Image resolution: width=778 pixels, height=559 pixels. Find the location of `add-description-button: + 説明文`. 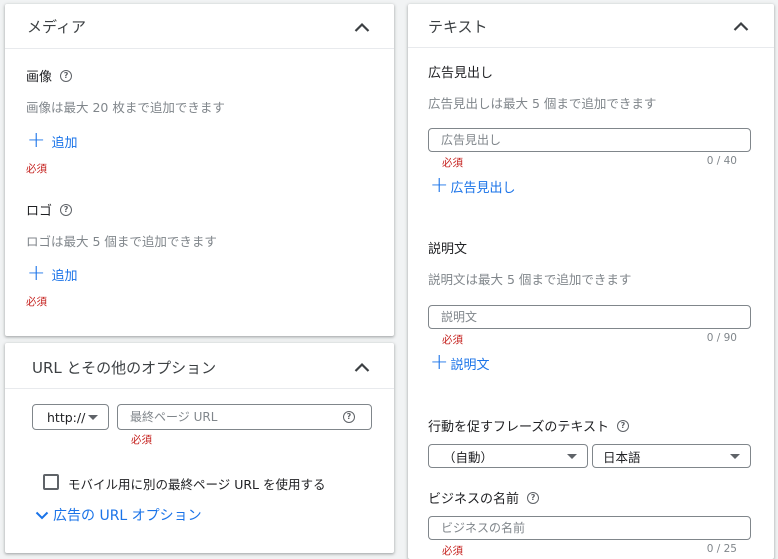

add-description-button: + 説明文 is located at coordinates (459, 363).